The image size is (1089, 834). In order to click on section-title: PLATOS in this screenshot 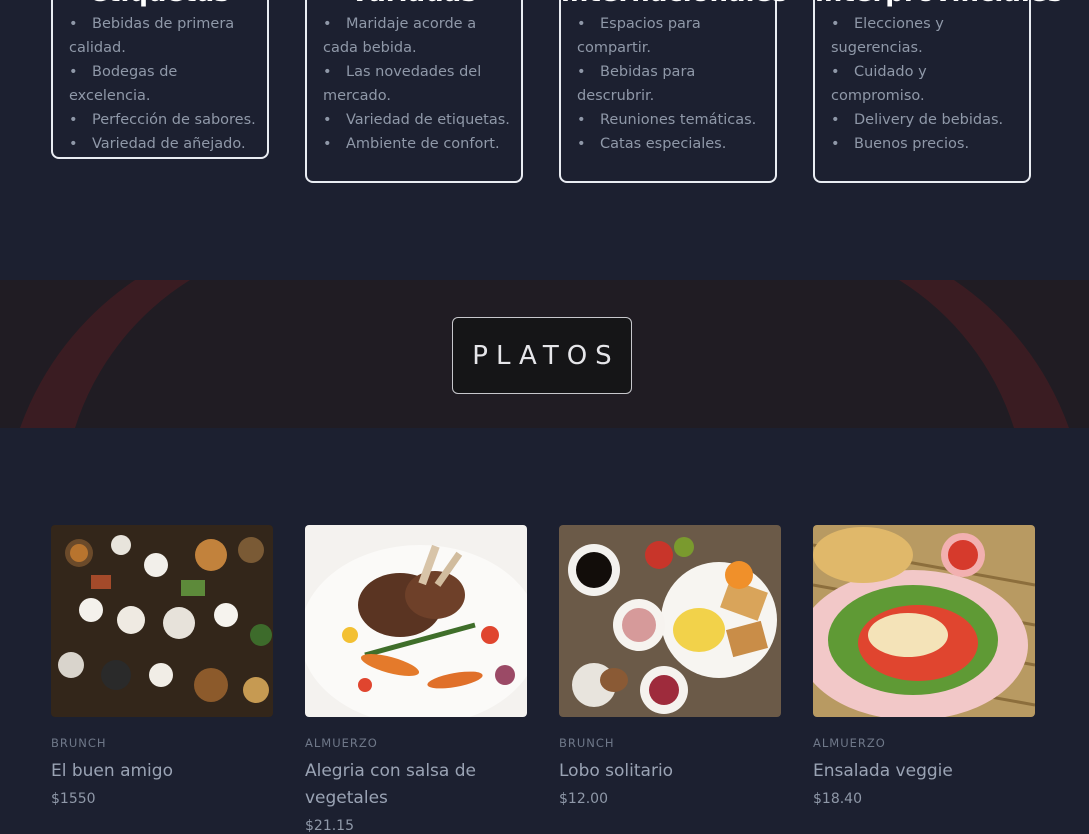, I will do `click(546, 355)`.